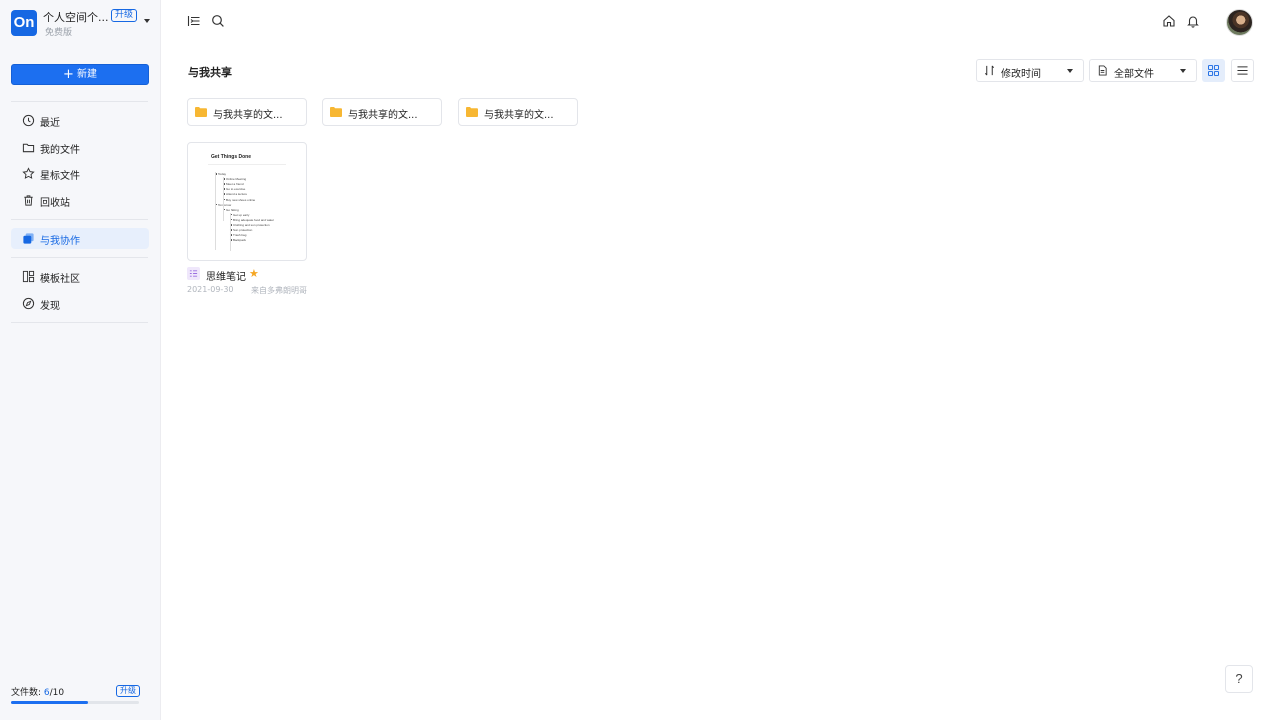 This screenshot has width=1280, height=720. I want to click on new-button-label: 新建, so click(86, 74).